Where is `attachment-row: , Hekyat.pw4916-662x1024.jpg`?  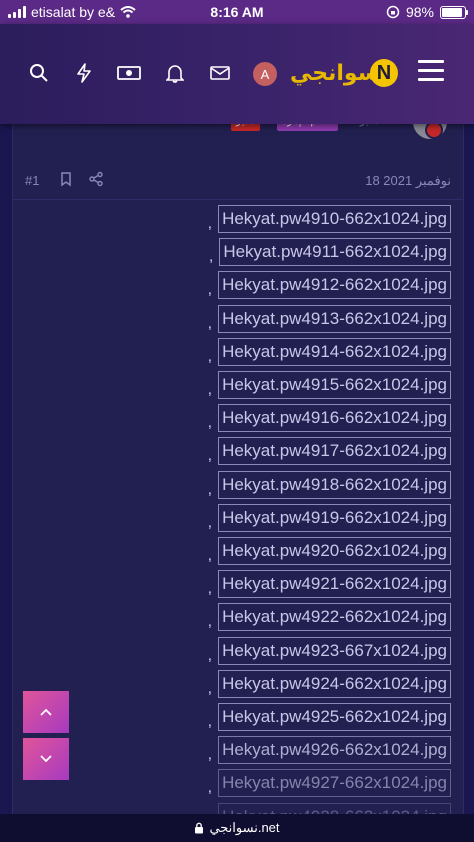
attachment-row: , Hekyat.pw4916-662x1024.jpg is located at coordinates (329, 418).